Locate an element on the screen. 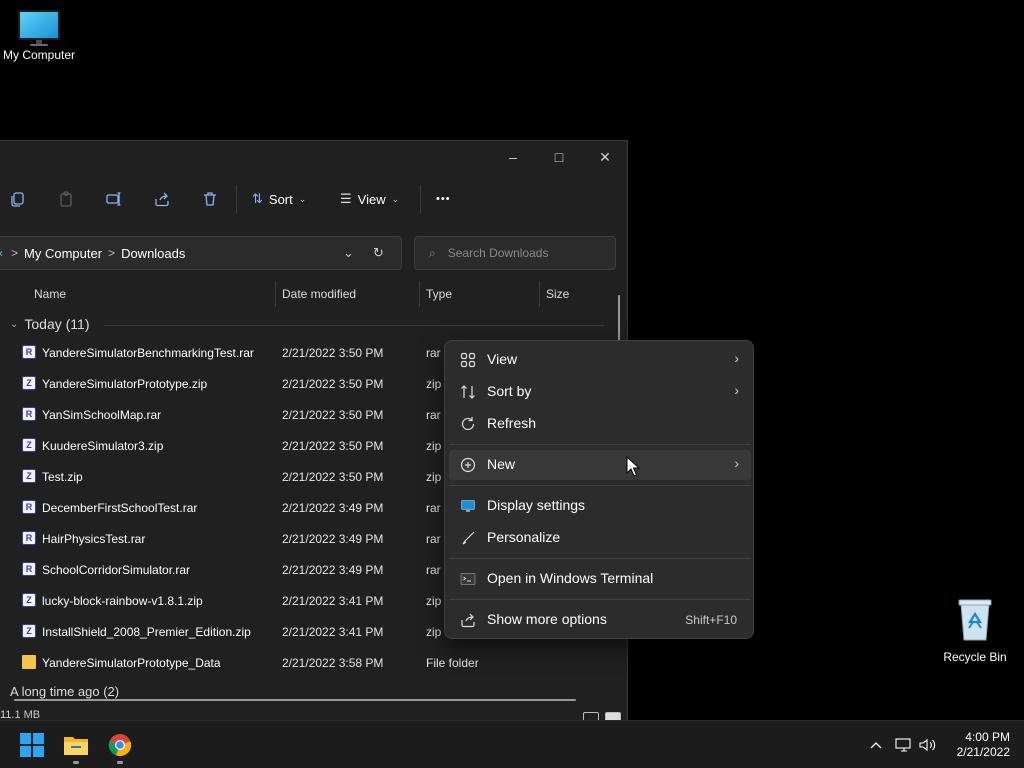 The height and width of the screenshot is (768, 1024). group-header-long-ago: A long time ago (2) is located at coordinates (64, 691).